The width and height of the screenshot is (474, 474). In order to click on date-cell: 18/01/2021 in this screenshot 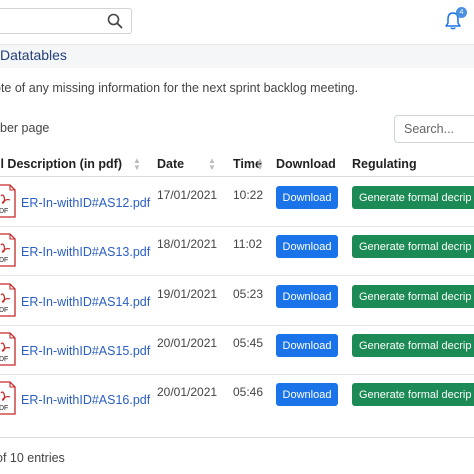, I will do `click(187, 244)`.